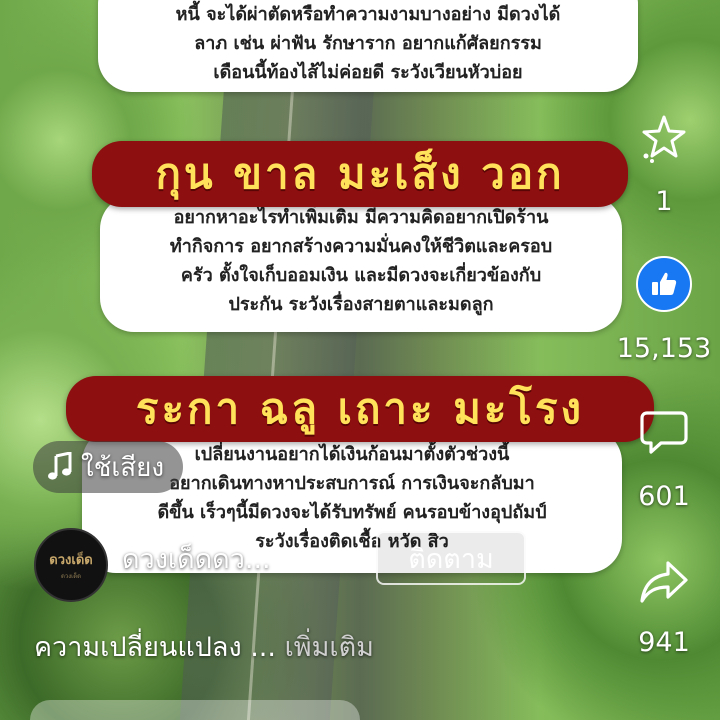  Describe the element at coordinates (60, 466) in the screenshot. I see `music-note-icon` at that location.